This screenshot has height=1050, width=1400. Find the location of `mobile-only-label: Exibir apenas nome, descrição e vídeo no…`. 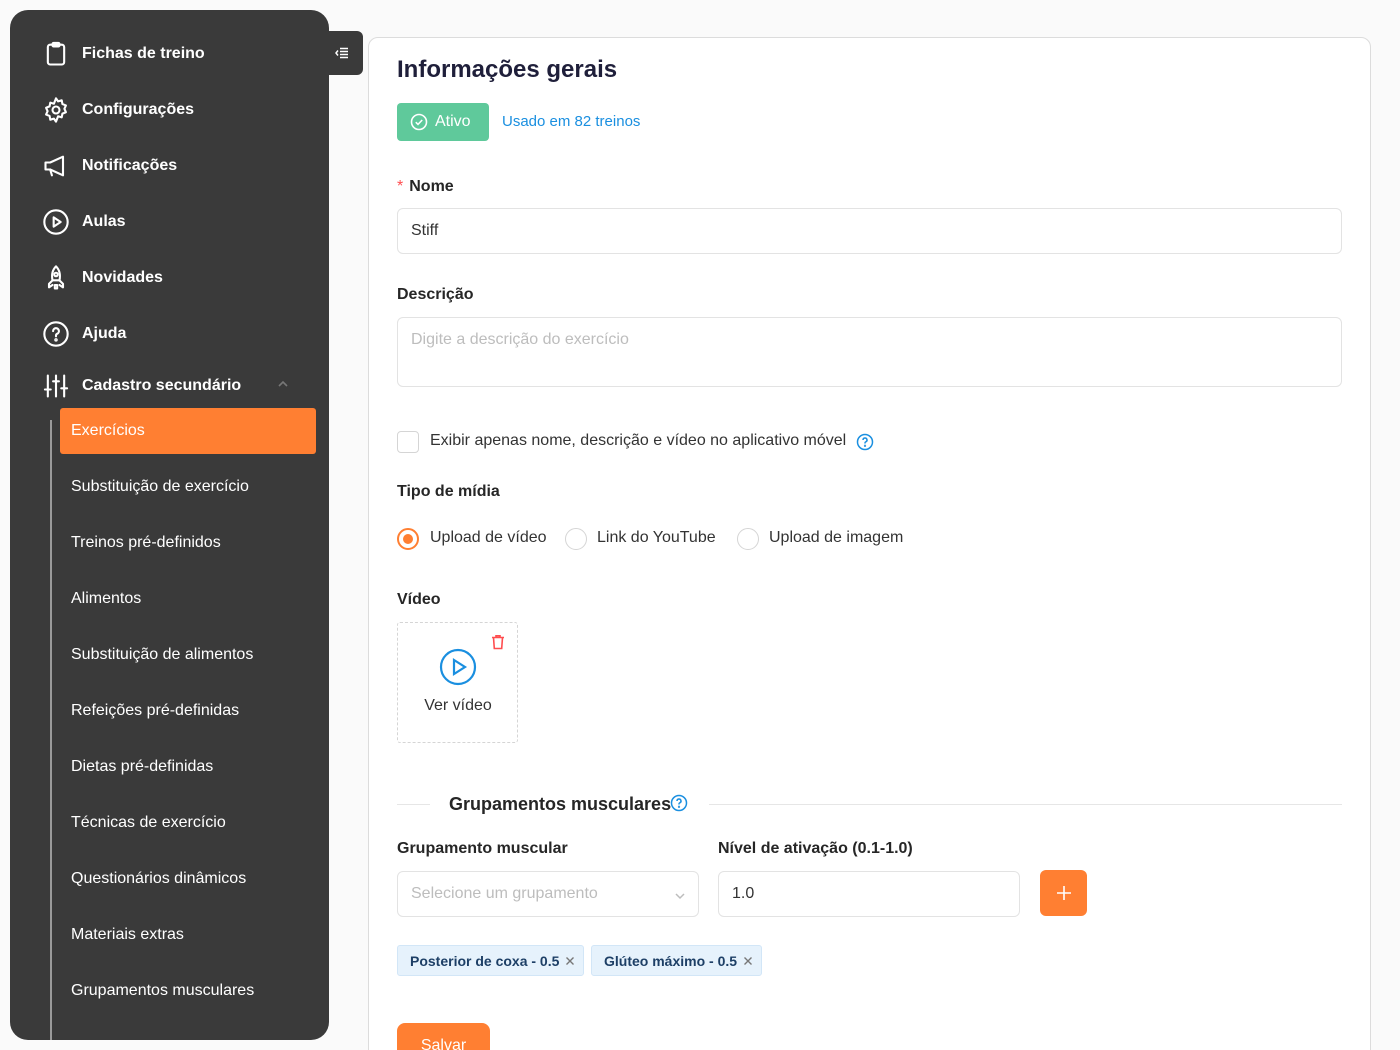

mobile-only-label: Exibir apenas nome, descrição e vídeo no… is located at coordinates (638, 440).